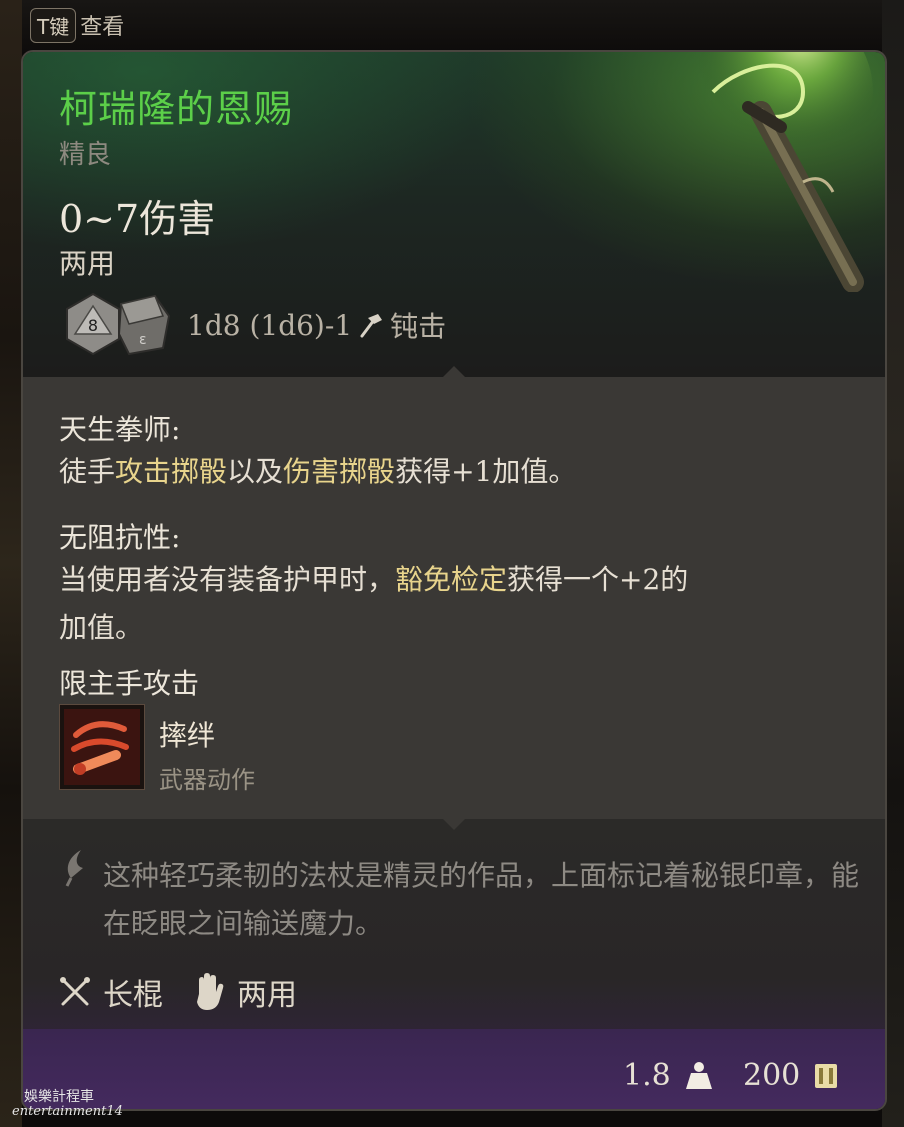 Image resolution: width=904 pixels, height=1127 pixels. I want to click on handedness-tag-label: 两用, so click(267, 995).